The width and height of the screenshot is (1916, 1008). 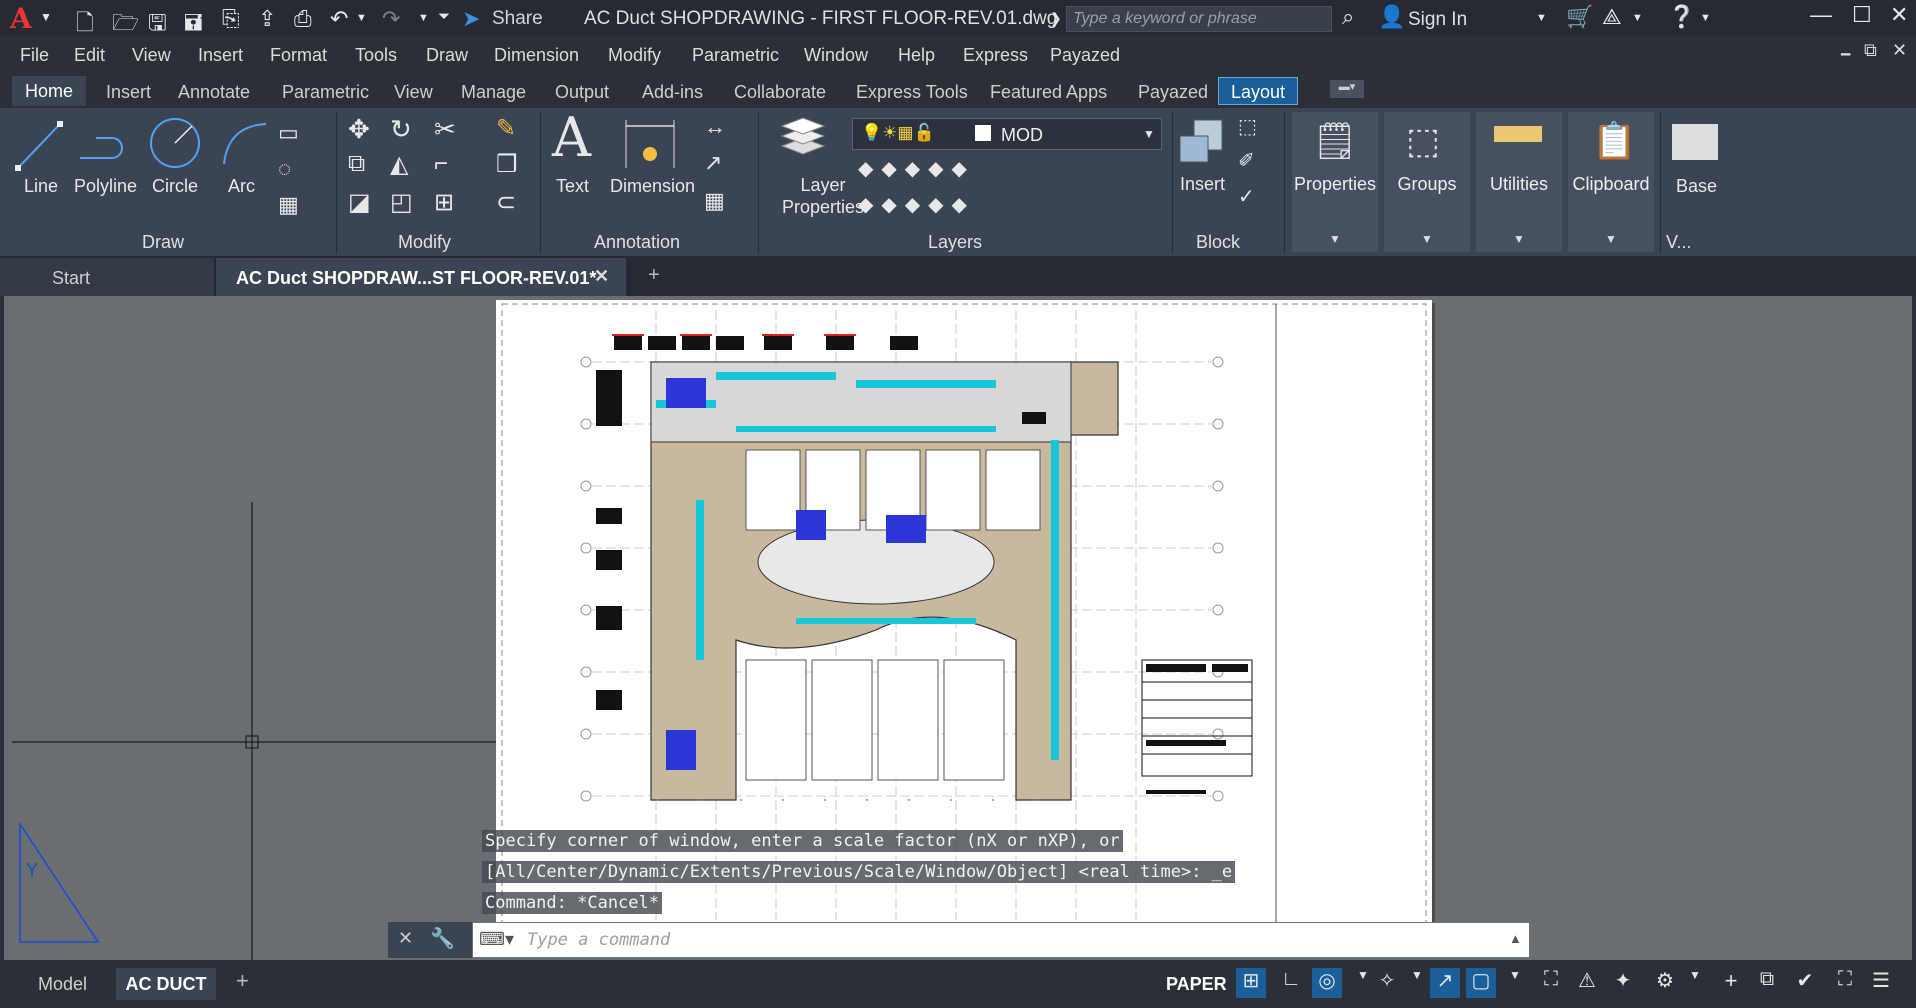 I want to click on move-icon: ✥, so click(x=359, y=129).